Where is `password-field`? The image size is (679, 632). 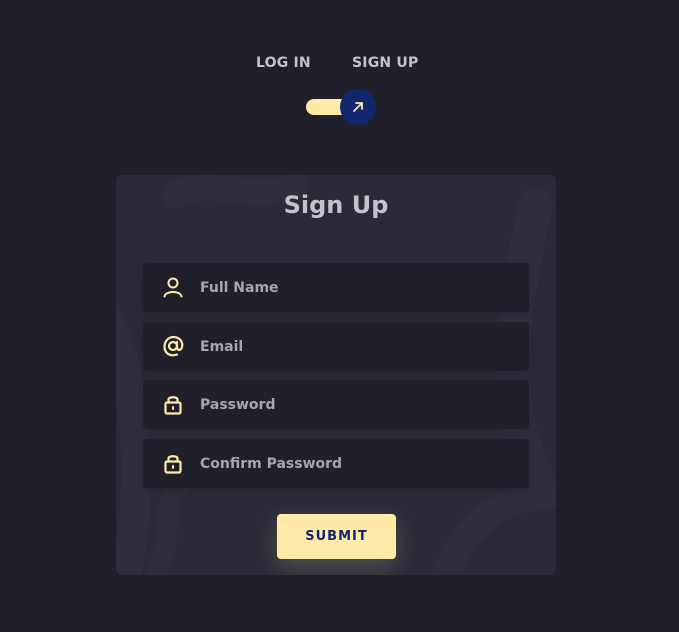 password-field is located at coordinates (336, 404).